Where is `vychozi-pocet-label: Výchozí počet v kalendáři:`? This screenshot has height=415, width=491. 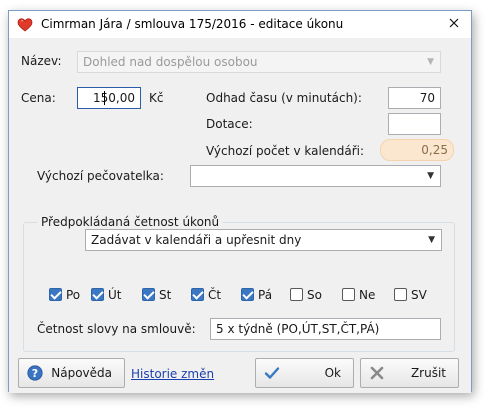 vychozi-pocet-label: Výchozí počet v kalendáři: is located at coordinates (285, 151).